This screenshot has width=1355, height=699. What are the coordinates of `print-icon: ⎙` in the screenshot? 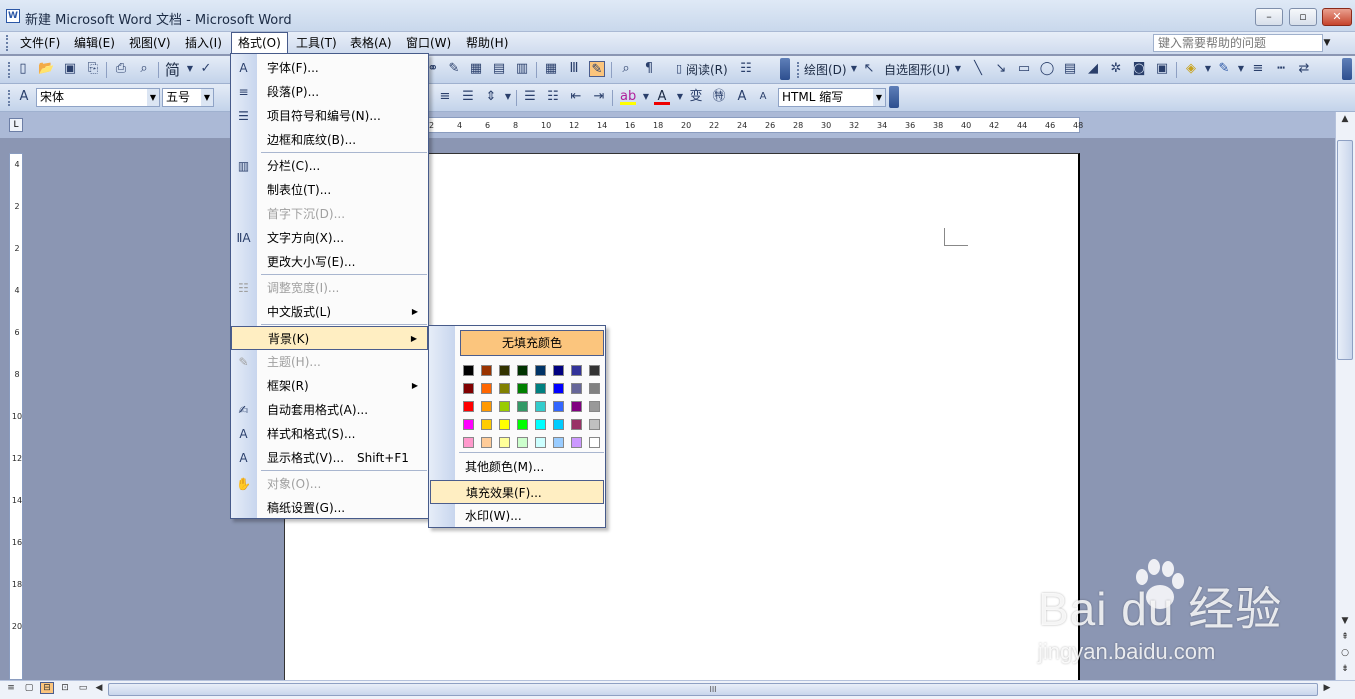 It's located at (121, 69).